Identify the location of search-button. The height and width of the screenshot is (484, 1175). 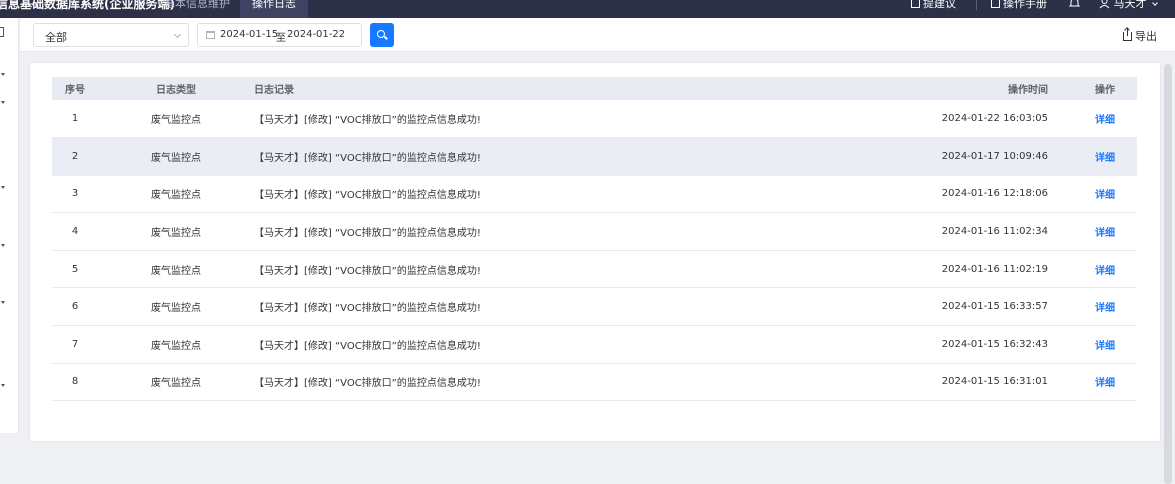
(382, 35).